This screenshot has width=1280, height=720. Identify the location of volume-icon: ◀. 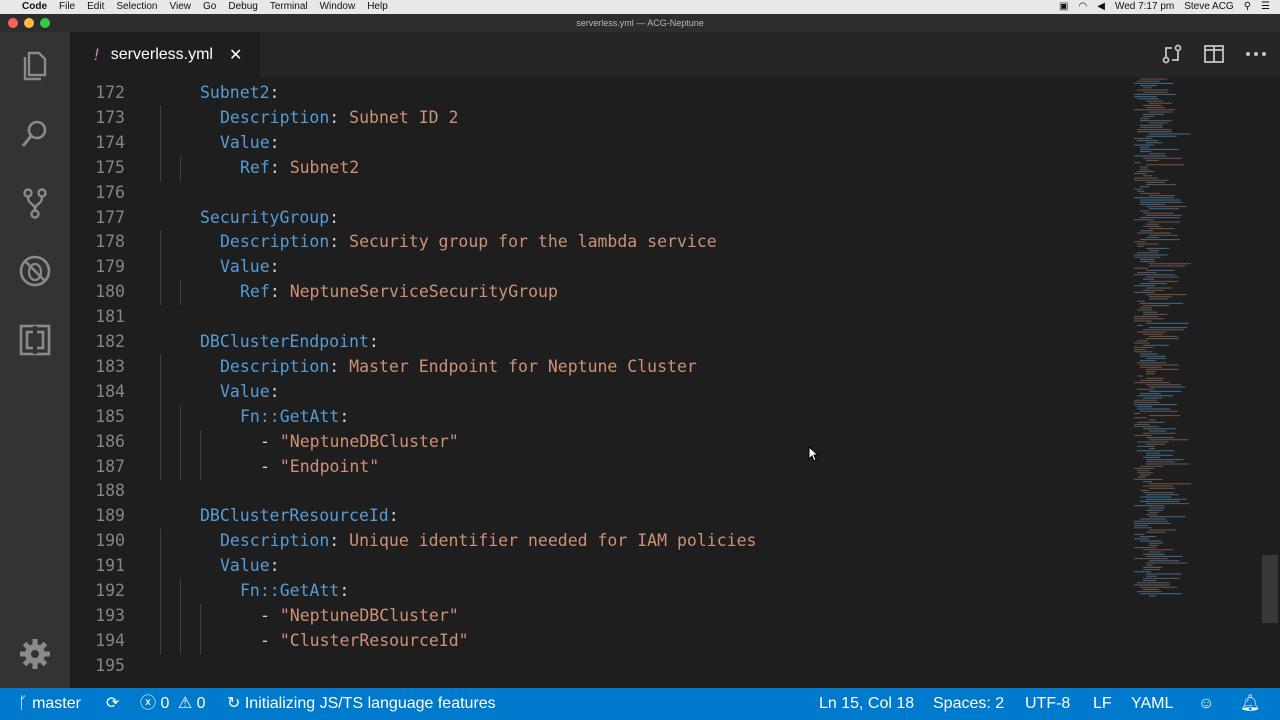
(1101, 7).